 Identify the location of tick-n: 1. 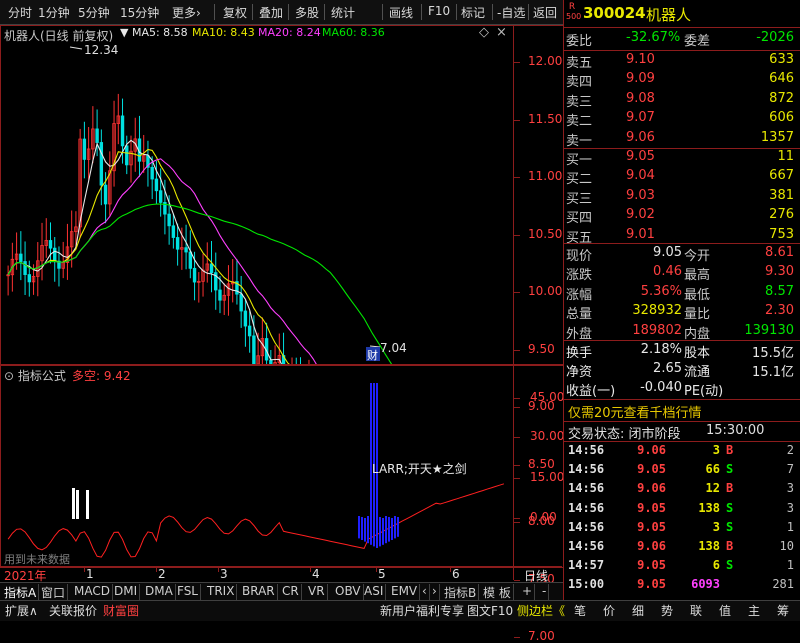
(790, 527).